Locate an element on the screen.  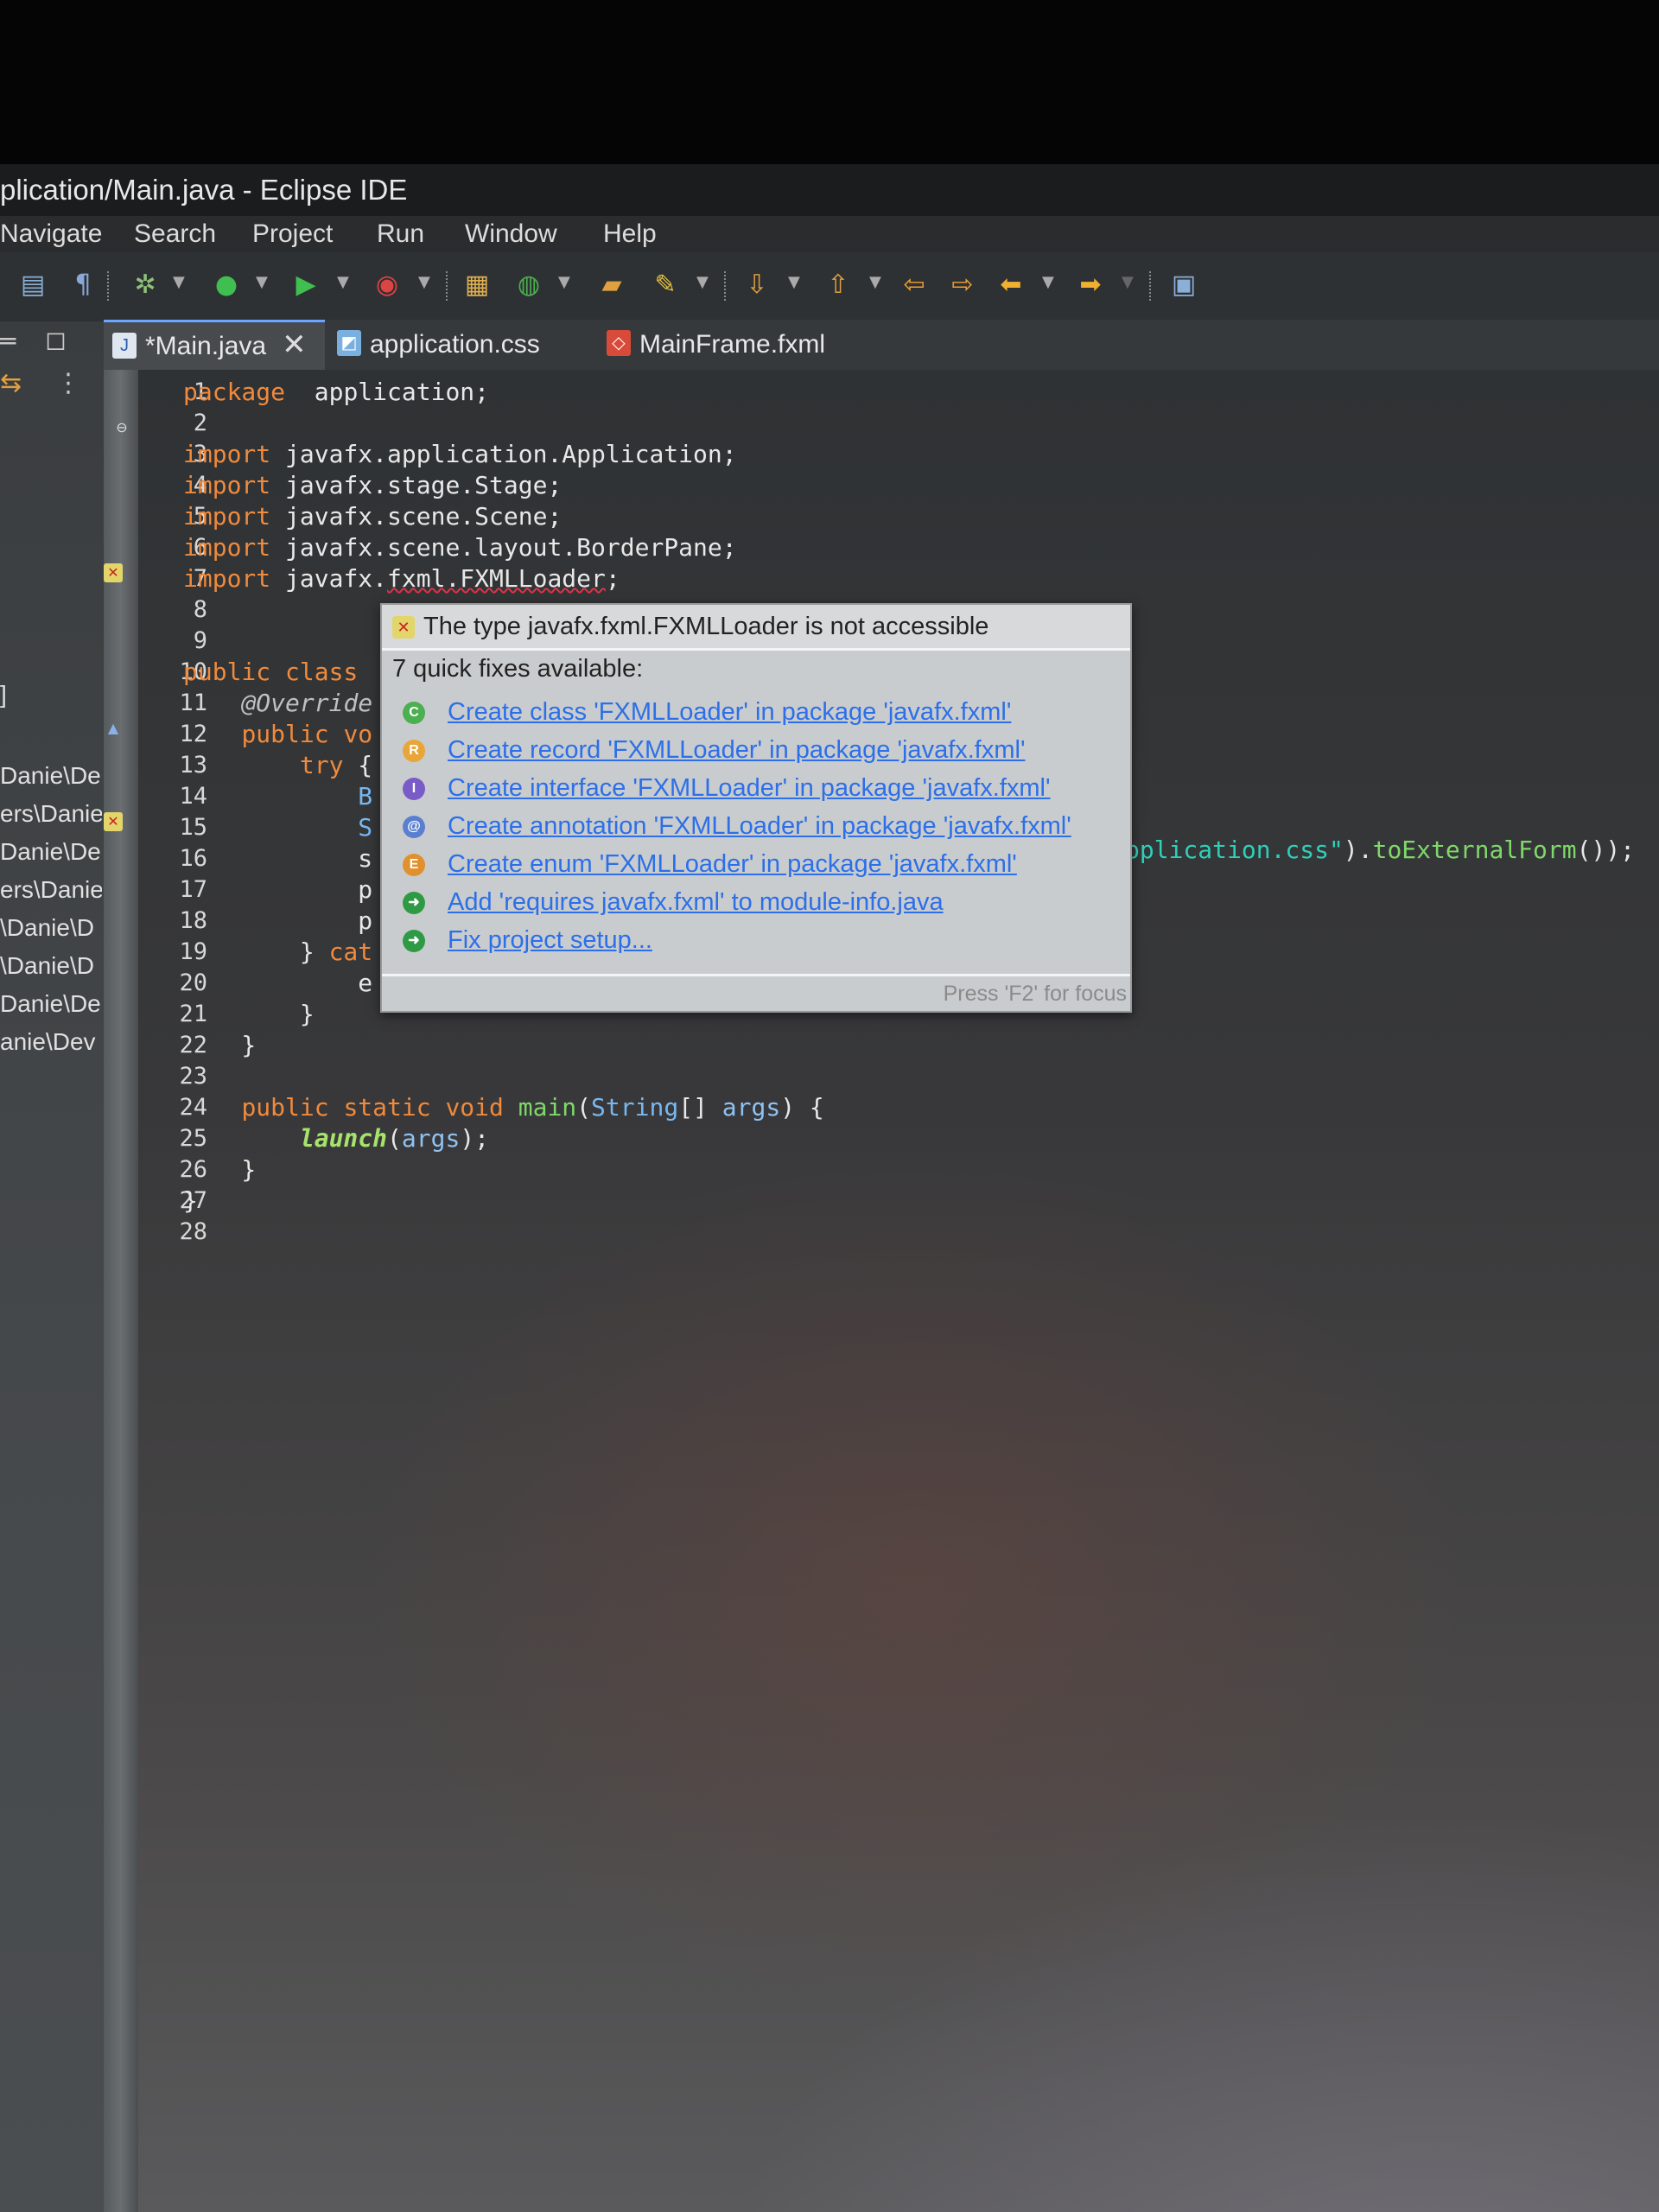
annotation-icon: @ is located at coordinates (414, 827).